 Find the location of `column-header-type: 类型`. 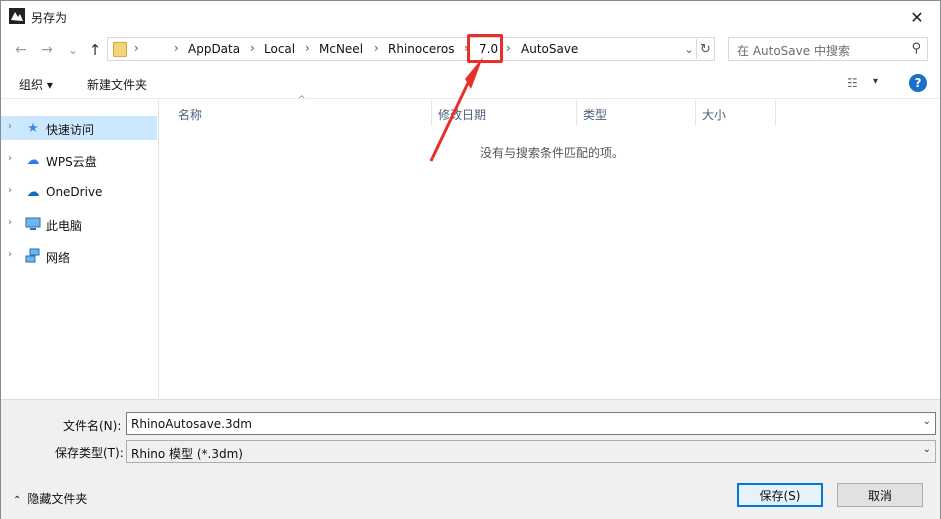

column-header-type: 类型 is located at coordinates (636, 113).